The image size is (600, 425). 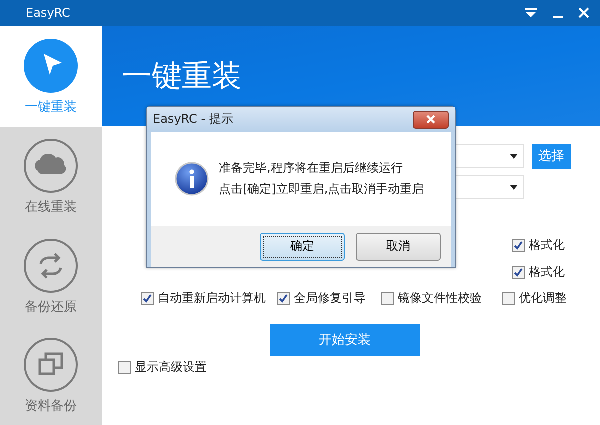 What do you see at coordinates (182, 77) in the screenshot?
I see `page-title: 一键重装` at bounding box center [182, 77].